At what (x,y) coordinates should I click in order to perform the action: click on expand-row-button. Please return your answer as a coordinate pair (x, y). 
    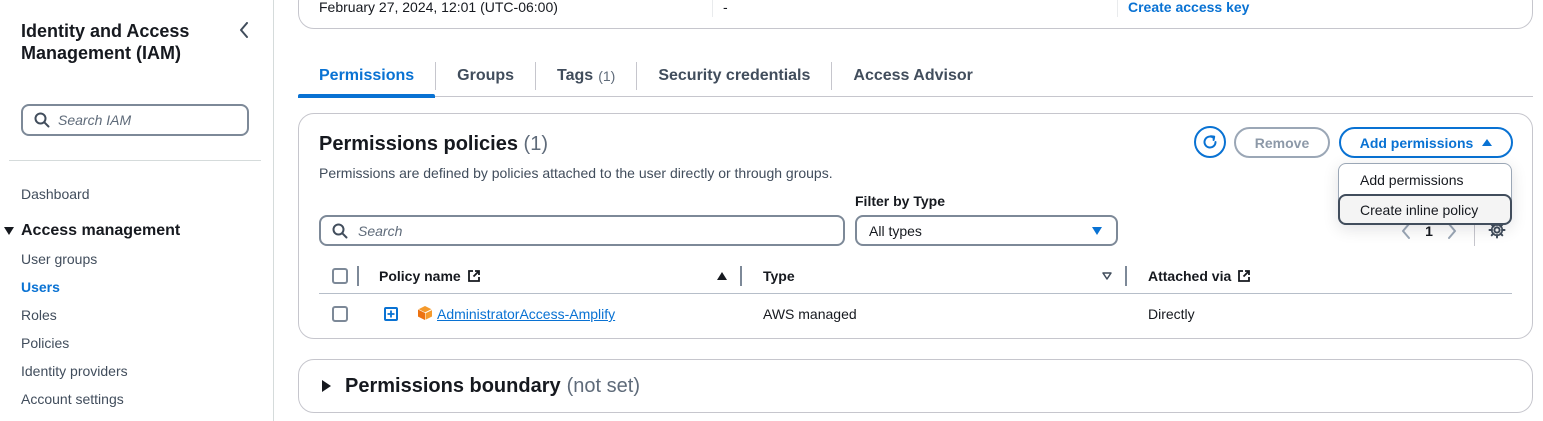
    Looking at the image, I should click on (391, 314).